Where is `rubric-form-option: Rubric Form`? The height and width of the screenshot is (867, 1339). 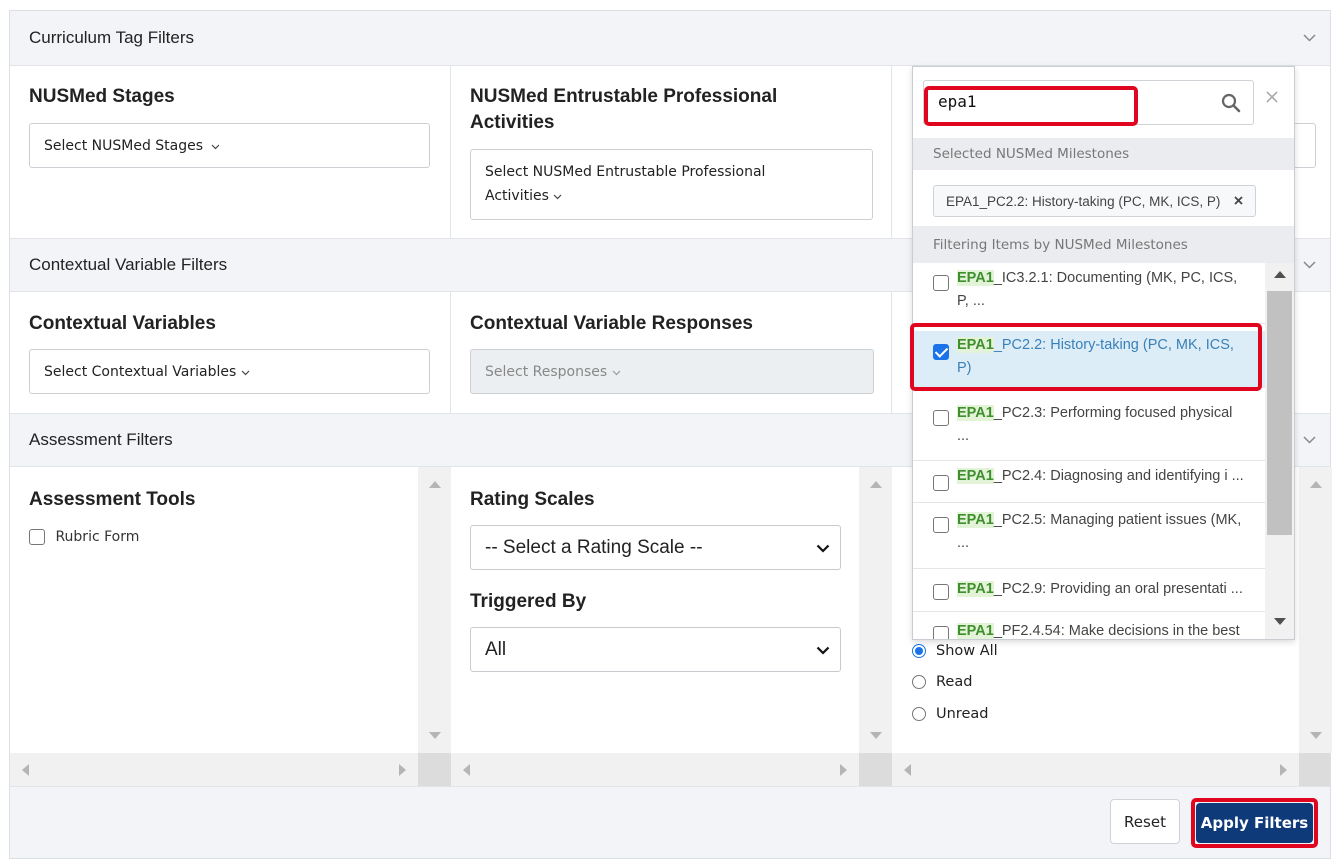 rubric-form-option: Rubric Form is located at coordinates (84, 537).